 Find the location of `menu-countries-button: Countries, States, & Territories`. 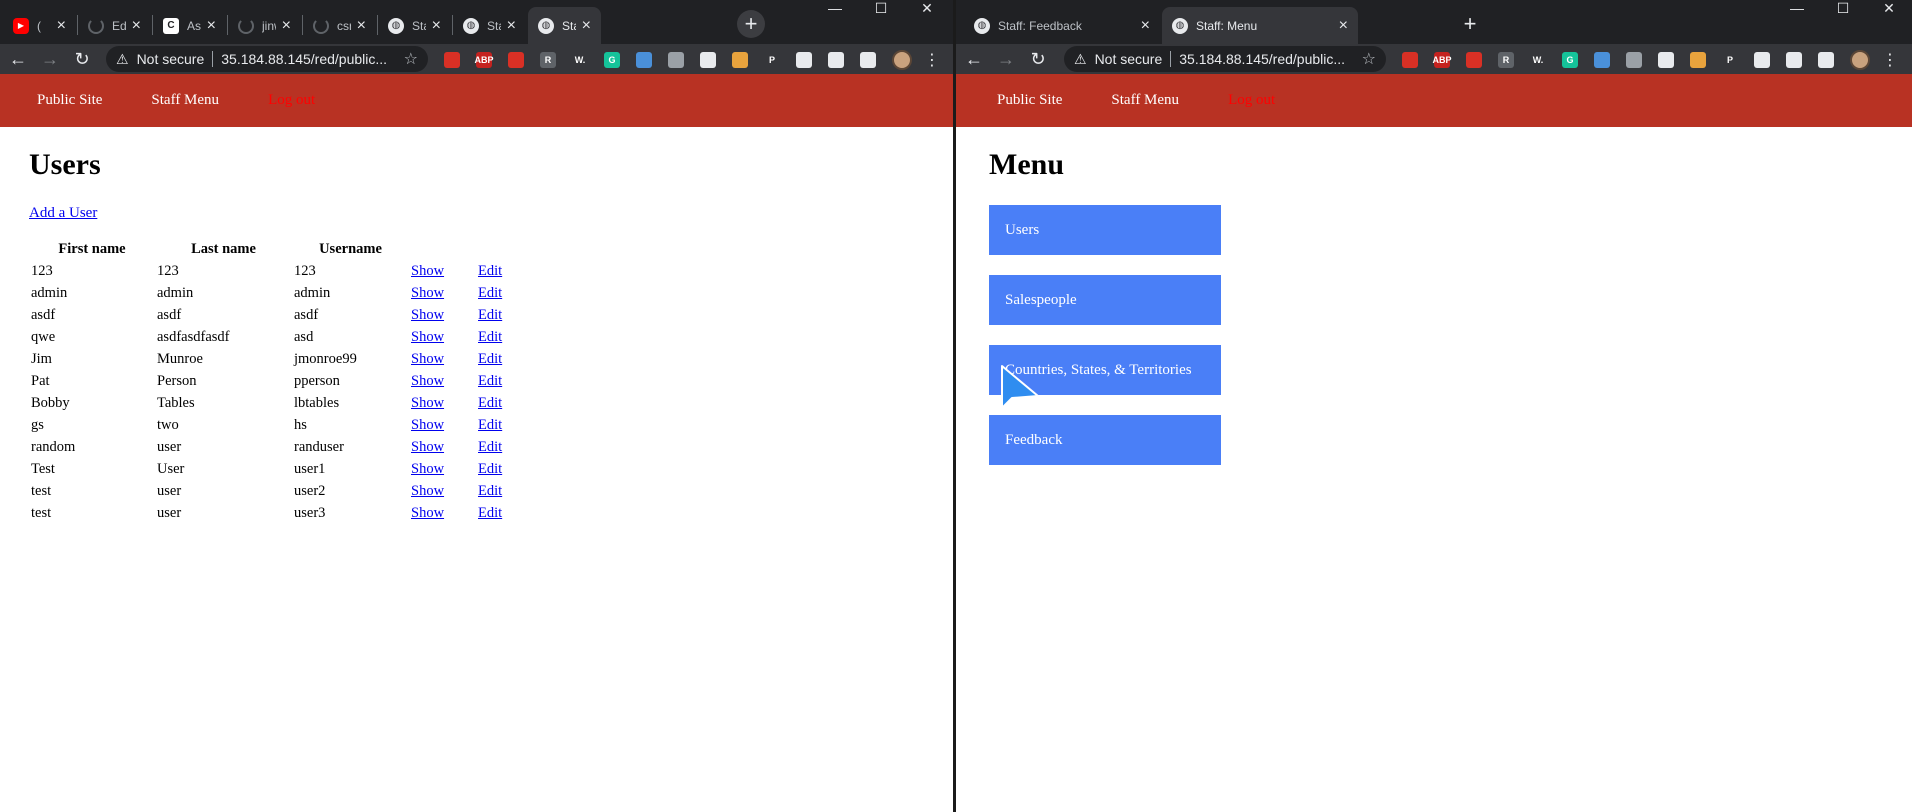

menu-countries-button: Countries, States, & Territories is located at coordinates (1105, 370).